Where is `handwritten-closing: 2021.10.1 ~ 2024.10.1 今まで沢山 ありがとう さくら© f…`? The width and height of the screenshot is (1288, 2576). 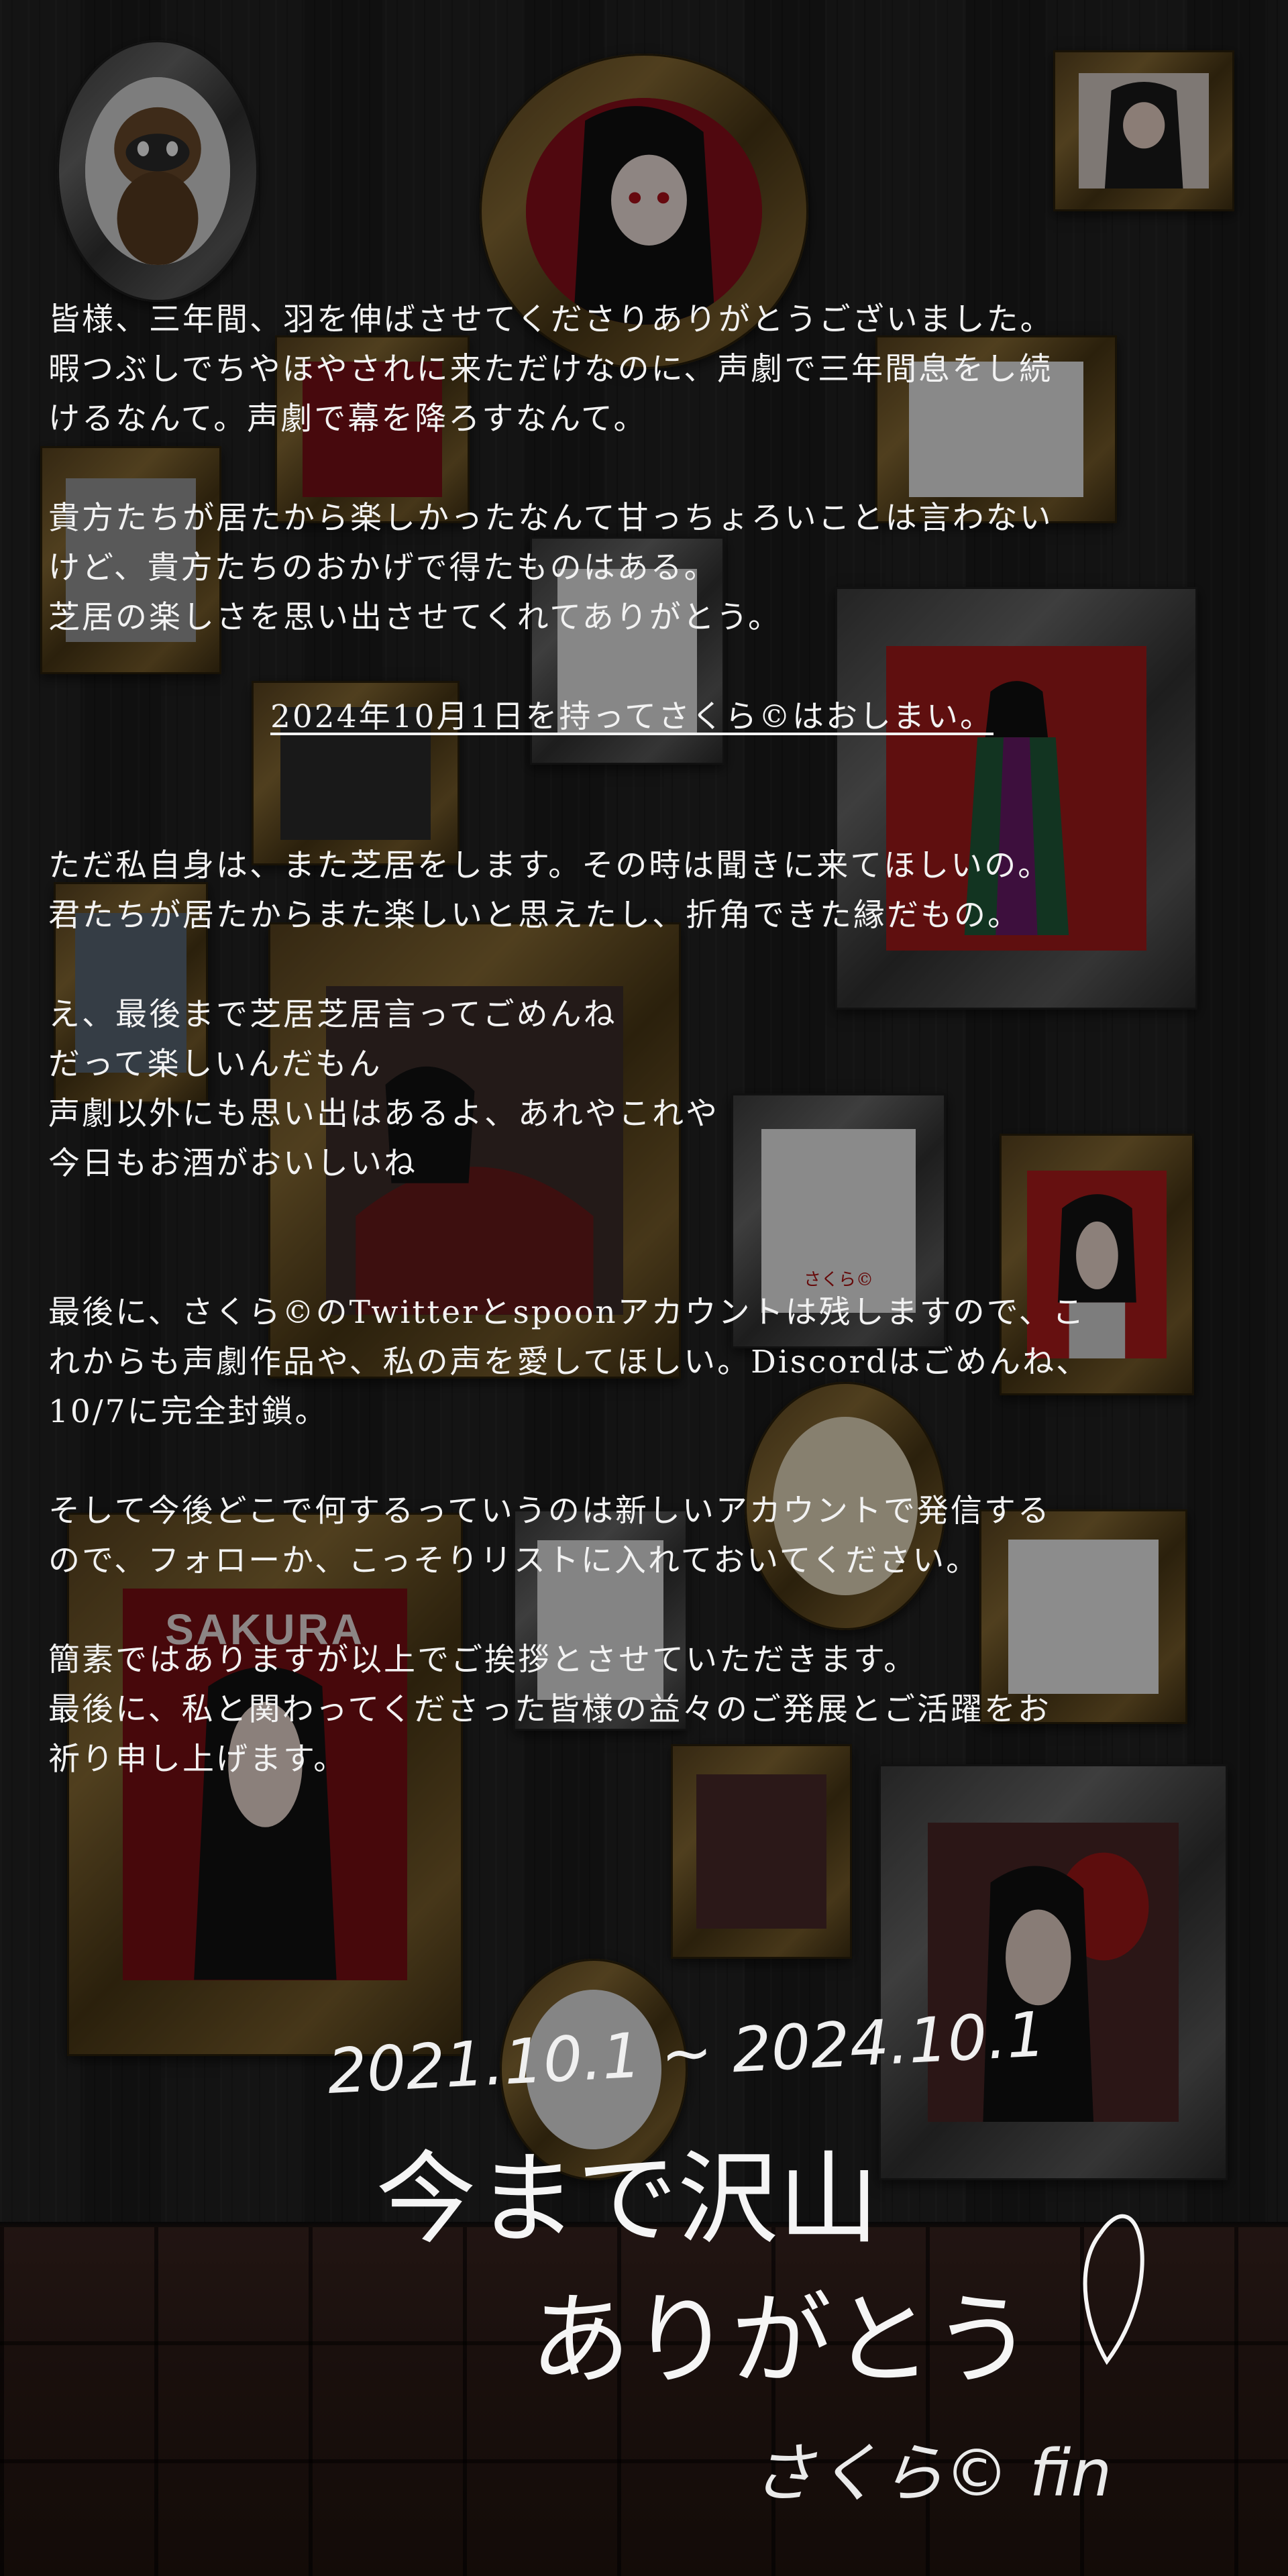 handwritten-closing: 2021.10.1 ~ 2024.10.1 今まで沢山 ありがとう さくら© f… is located at coordinates (735, 2254).